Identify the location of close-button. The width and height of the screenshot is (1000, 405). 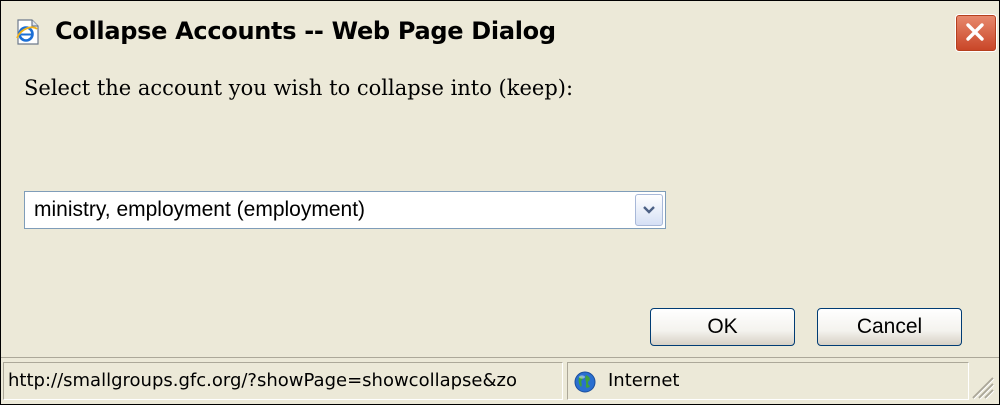
(976, 33).